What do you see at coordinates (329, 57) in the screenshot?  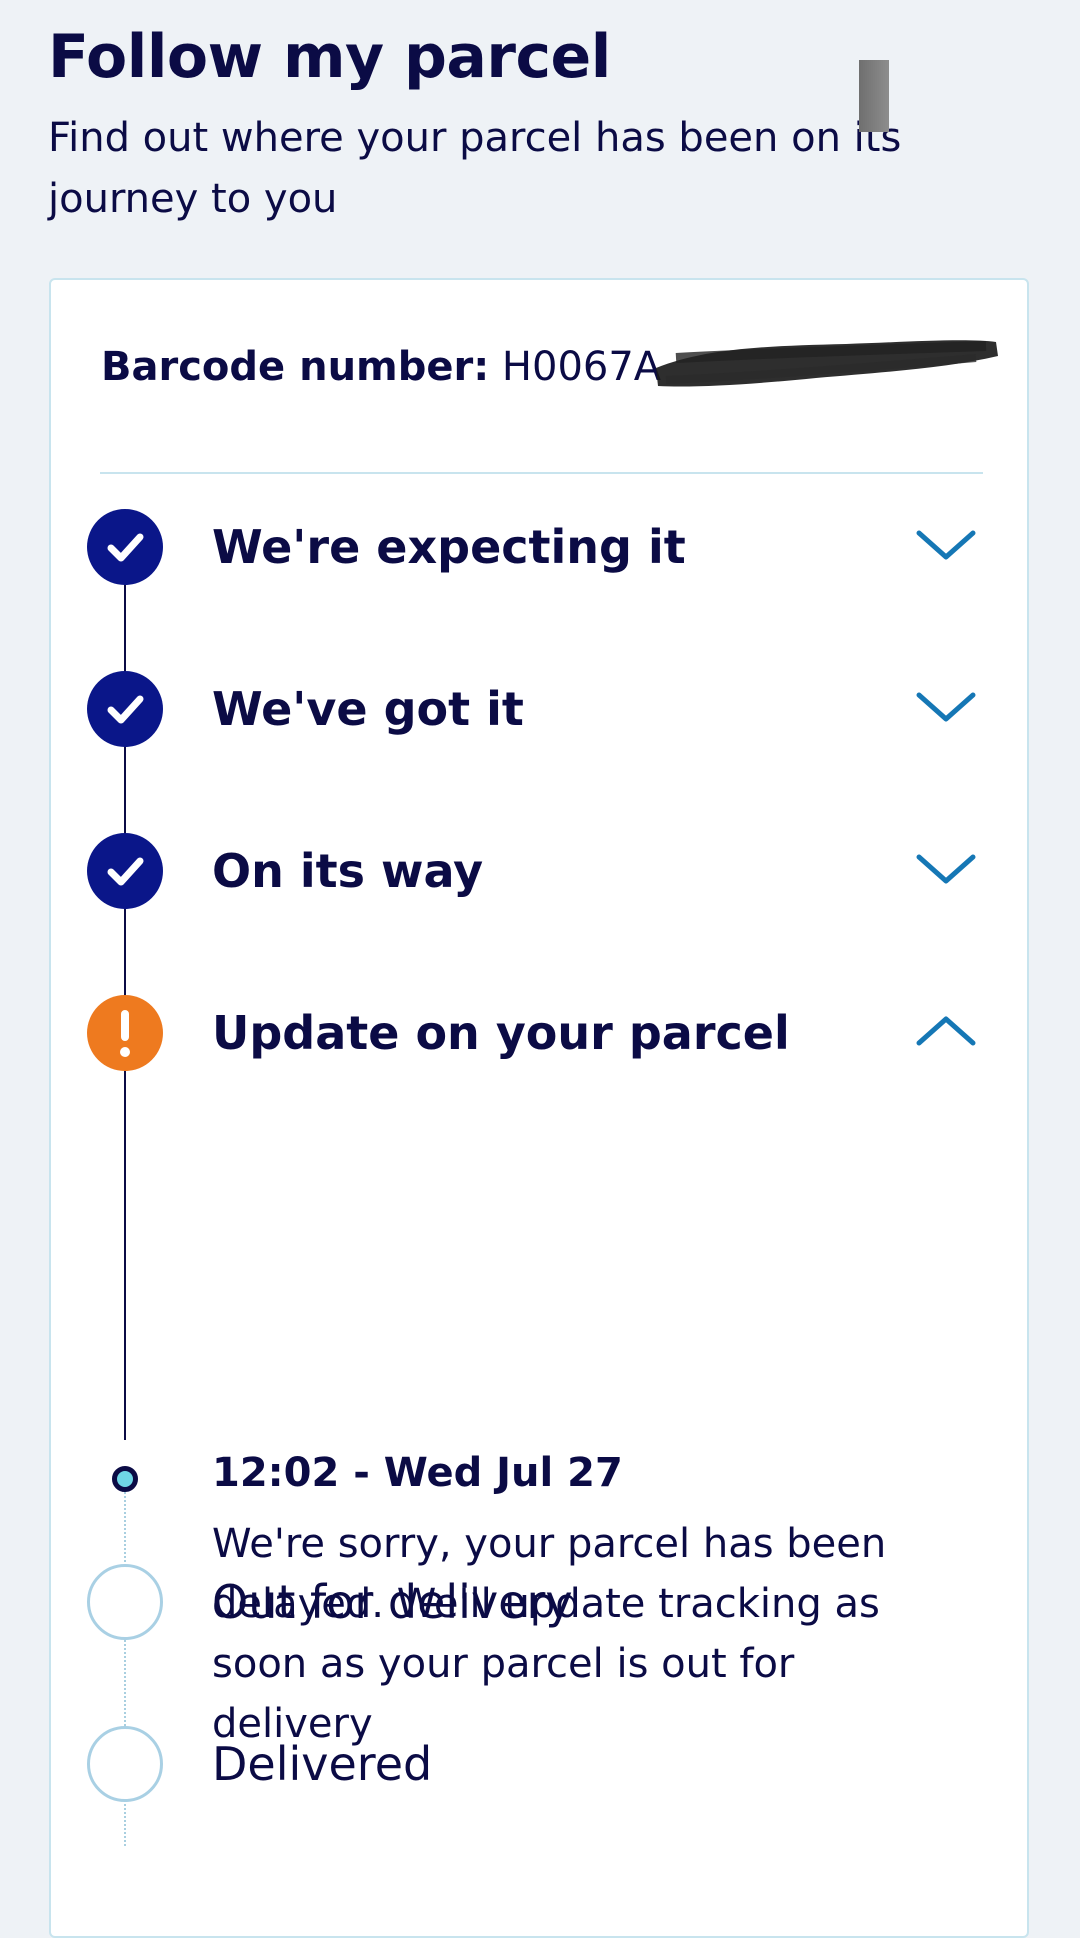 I see `page-title: Follow my parcel` at bounding box center [329, 57].